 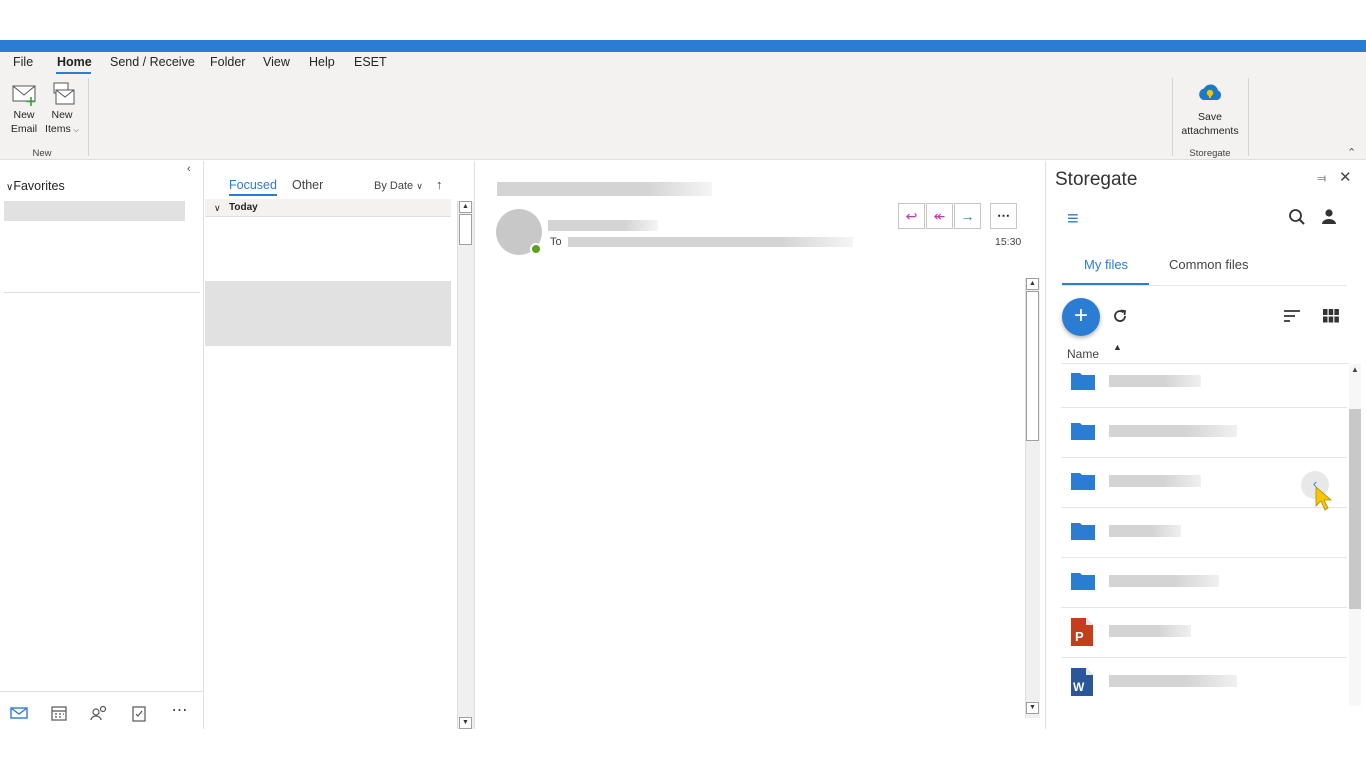 I want to click on favorite-folder-item, so click(x=94, y=211).